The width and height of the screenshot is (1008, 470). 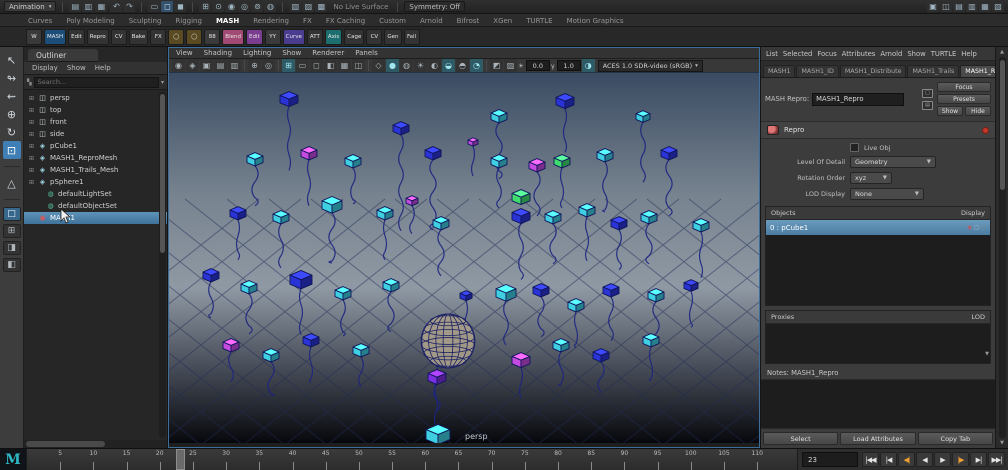 I want to click on ae-menu-list: List, so click(x=772, y=54).